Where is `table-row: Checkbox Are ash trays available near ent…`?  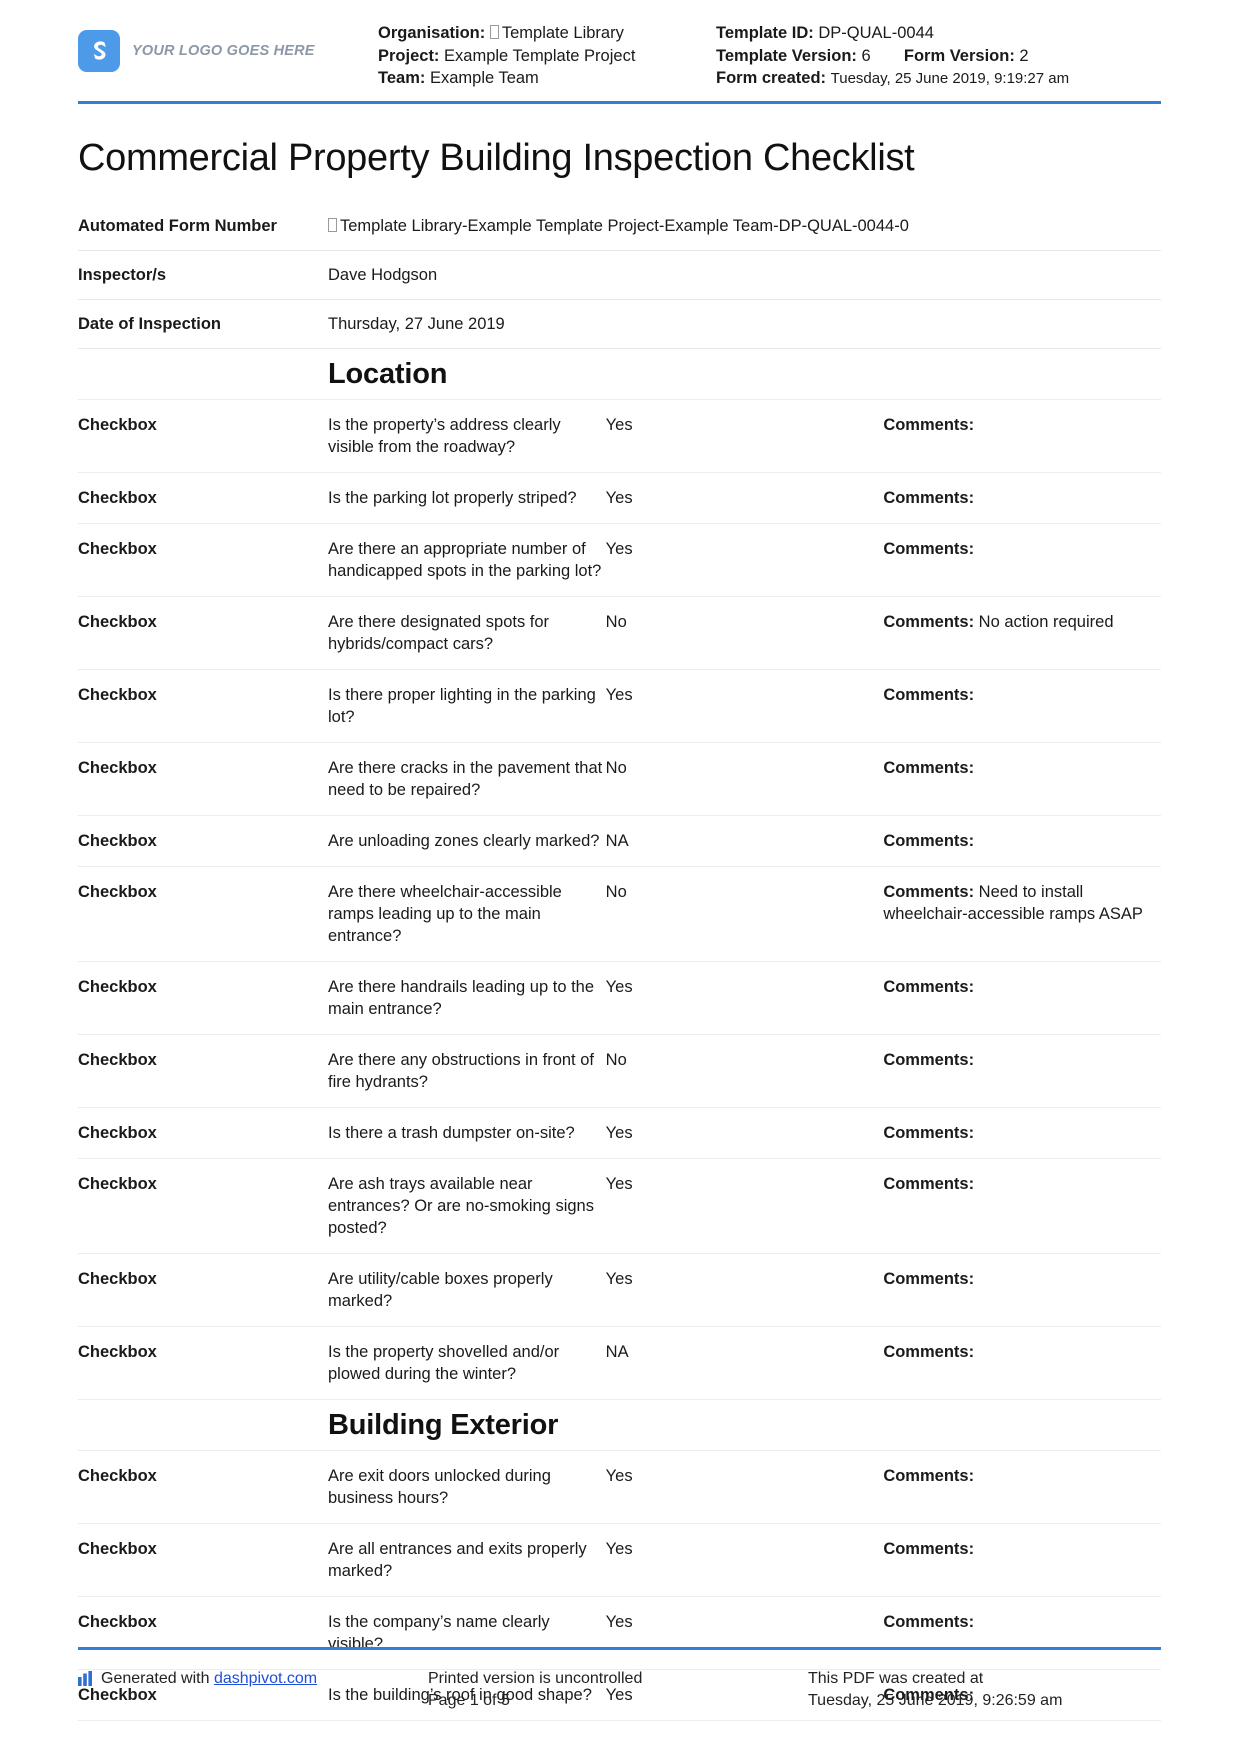 table-row: Checkbox Are ash trays available near ent… is located at coordinates (619, 1206).